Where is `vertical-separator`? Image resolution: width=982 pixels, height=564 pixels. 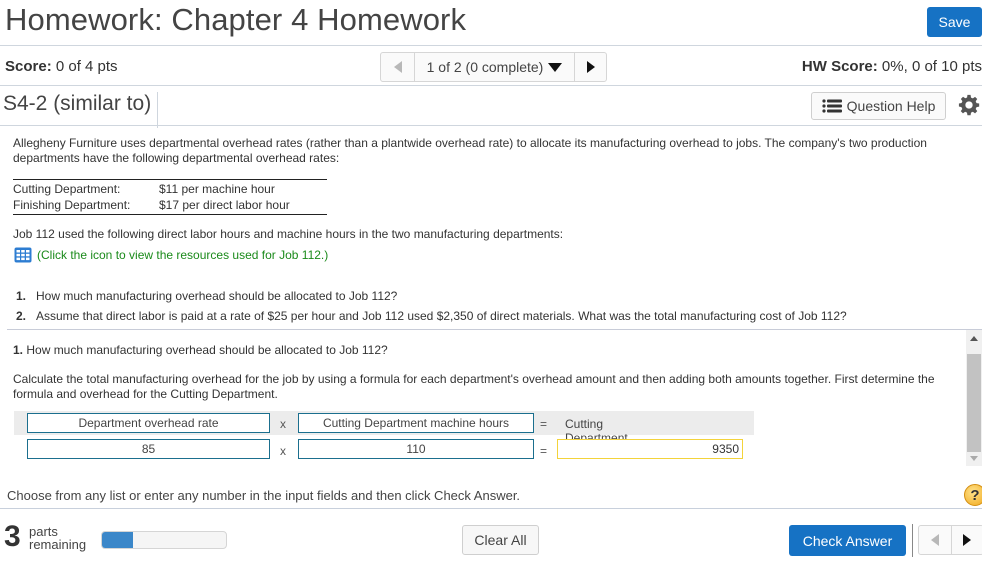 vertical-separator is located at coordinates (912, 540).